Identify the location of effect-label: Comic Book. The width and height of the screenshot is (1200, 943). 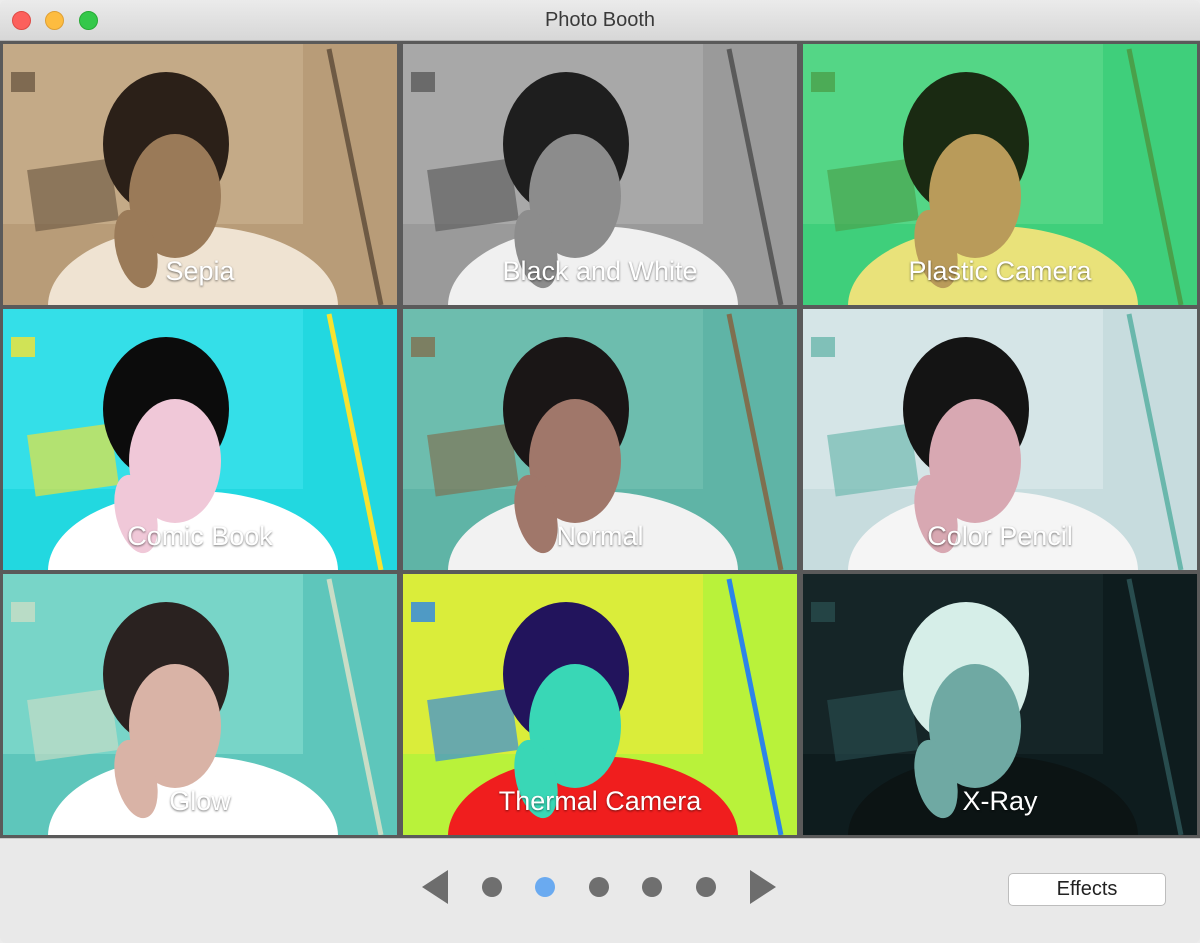
(200, 536).